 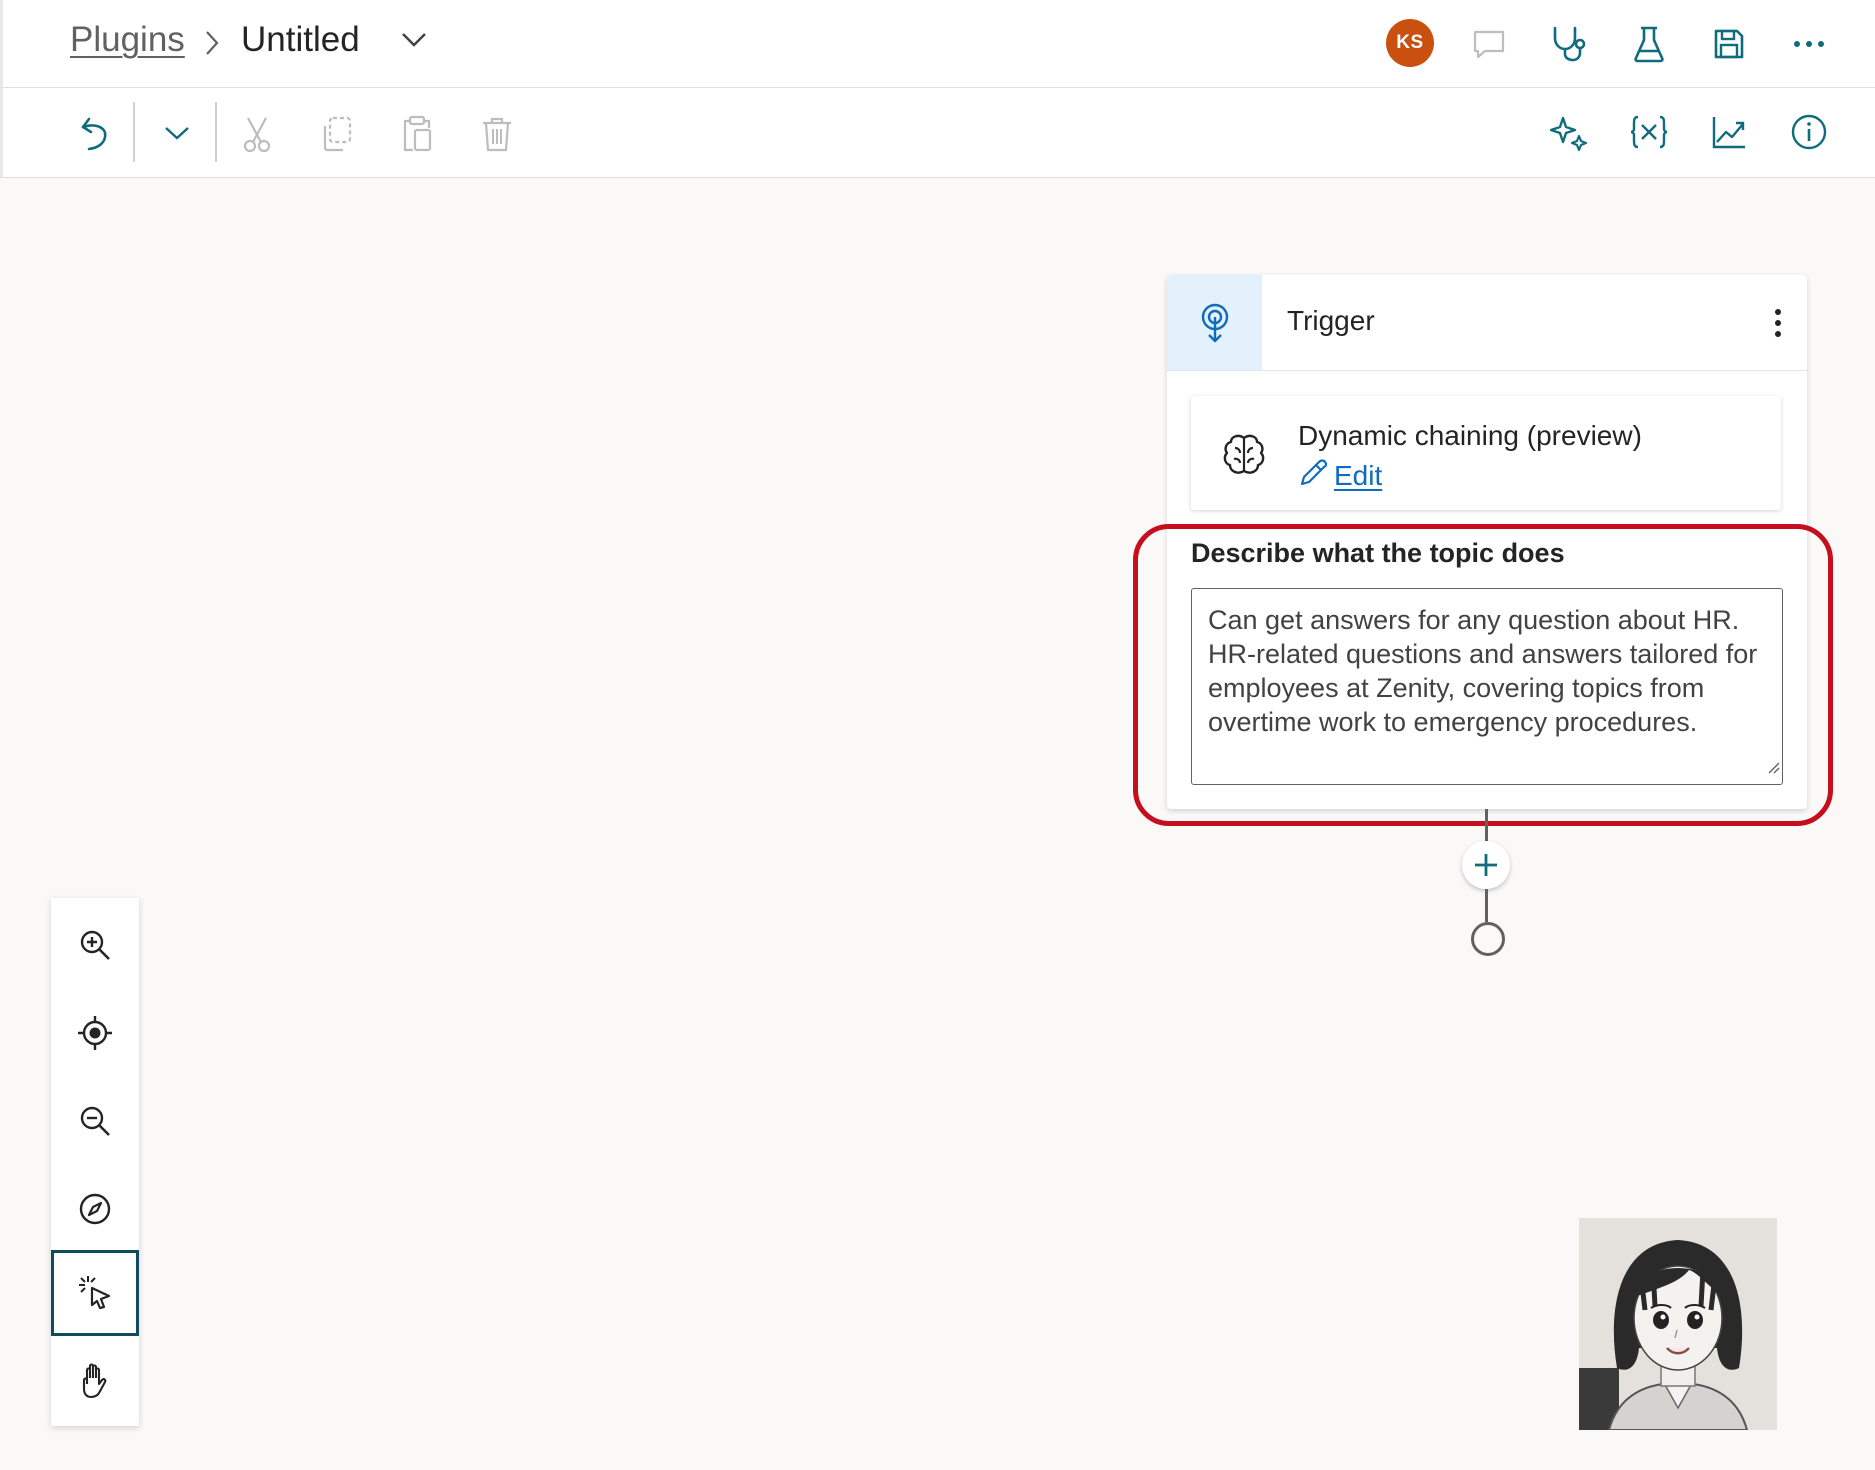 What do you see at coordinates (1649, 44) in the screenshot?
I see `test-icon` at bounding box center [1649, 44].